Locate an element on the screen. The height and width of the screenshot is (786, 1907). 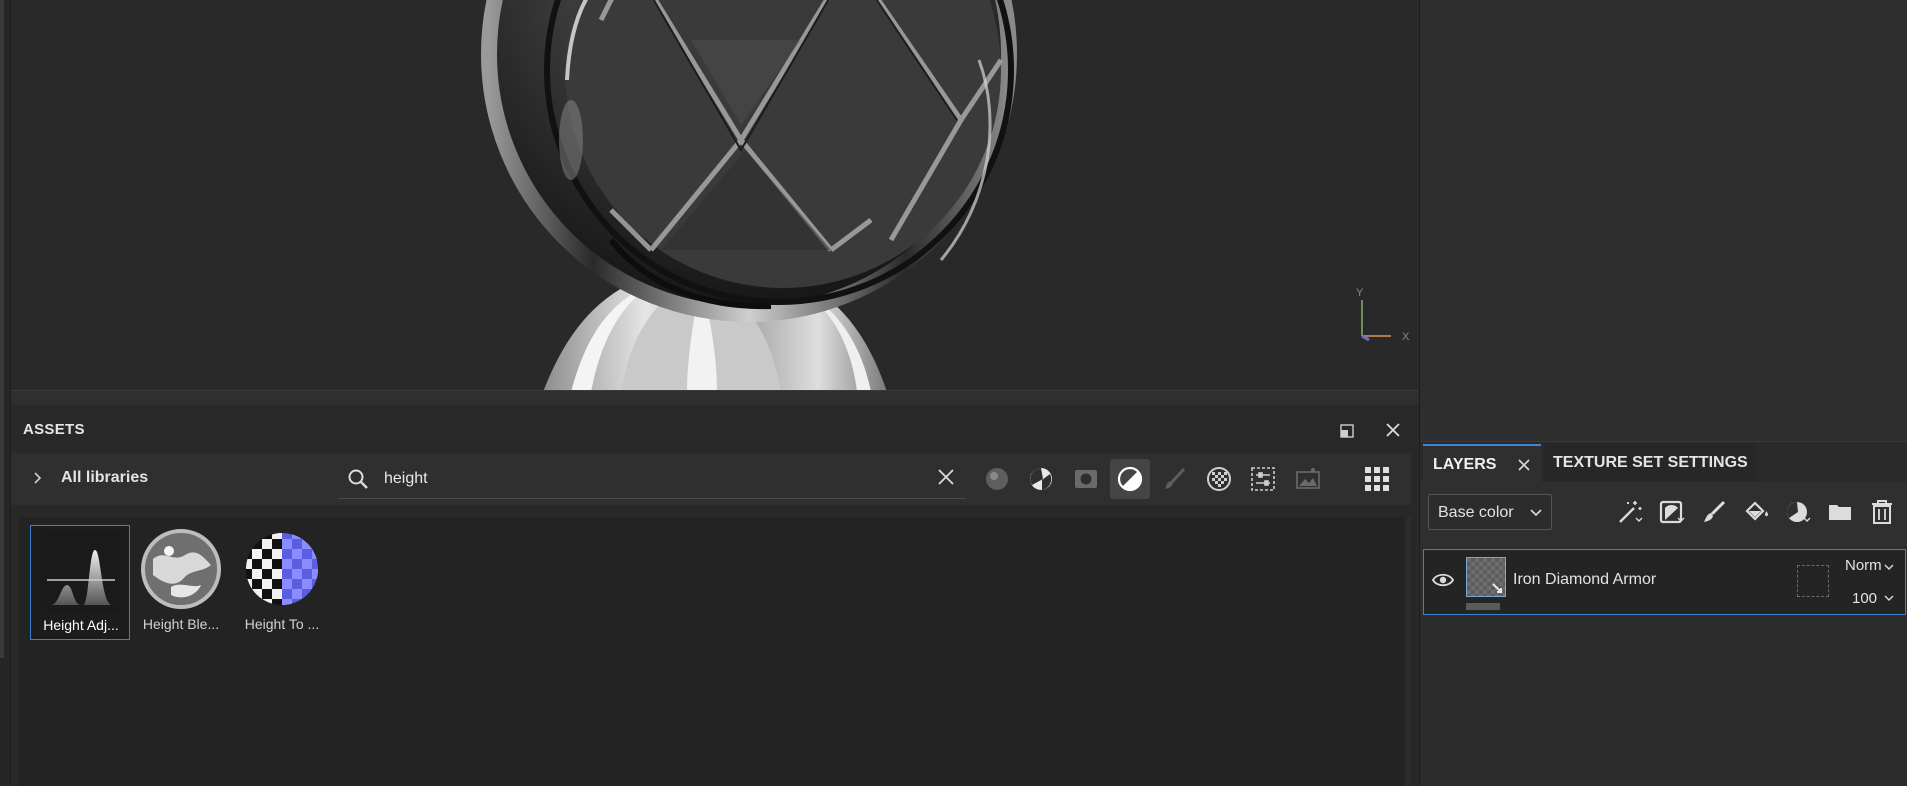
panel-splitter is located at coordinates (714, 398).